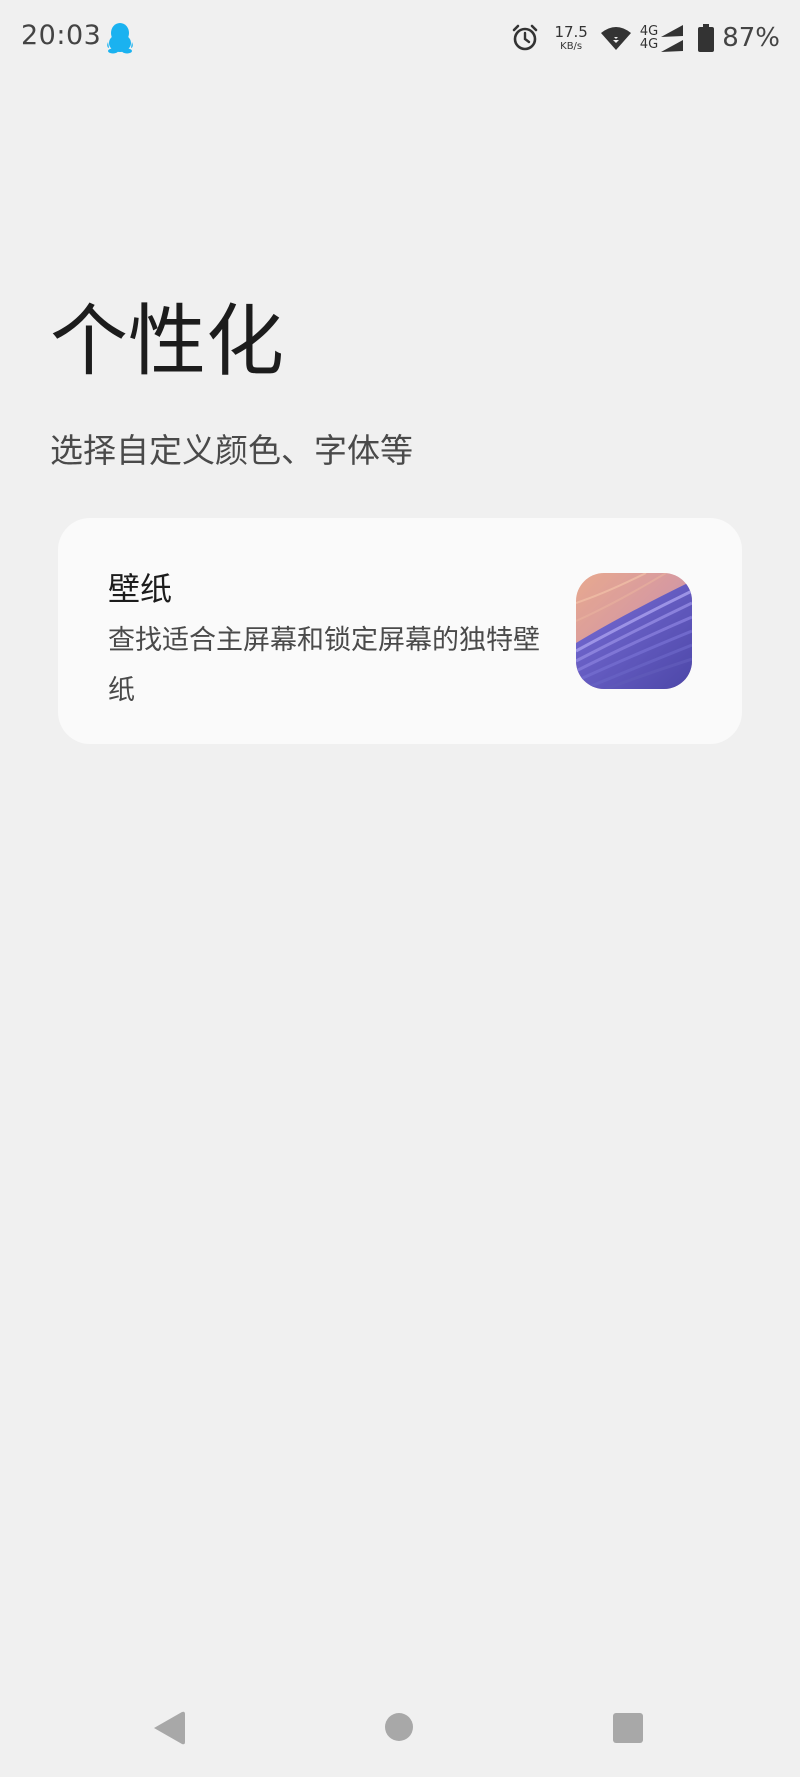 This screenshot has width=800, height=1777. What do you see at coordinates (231, 450) in the screenshot?
I see `page-subtitle: 选择自定义颜色、字体等` at bounding box center [231, 450].